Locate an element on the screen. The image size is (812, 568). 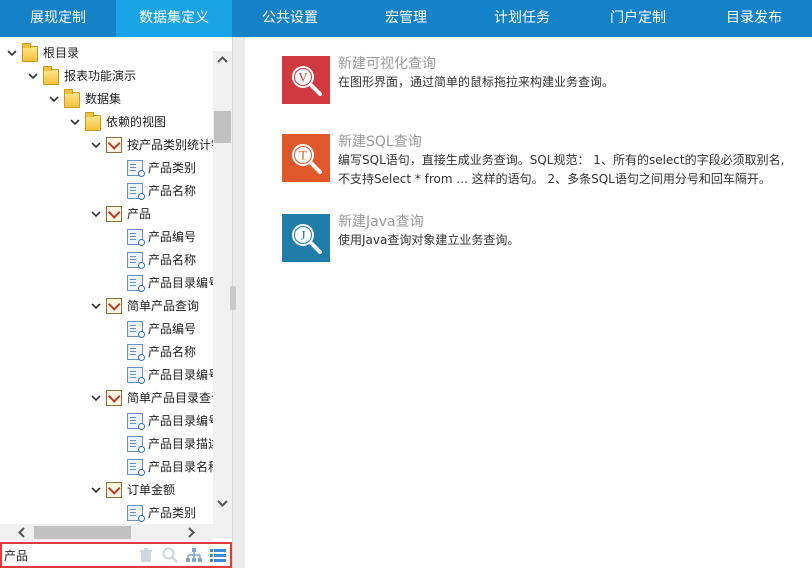
visual-query-badge: V is located at coordinates (306, 80).